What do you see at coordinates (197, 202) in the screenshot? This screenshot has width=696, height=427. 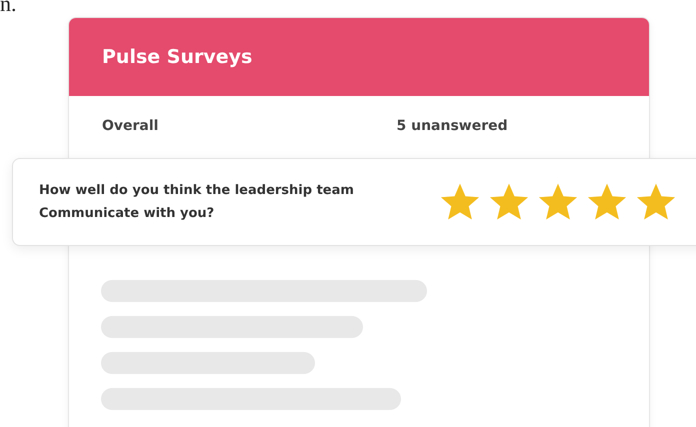 I see `question-text: How well do you think the leadership team Communicate with you?` at bounding box center [197, 202].